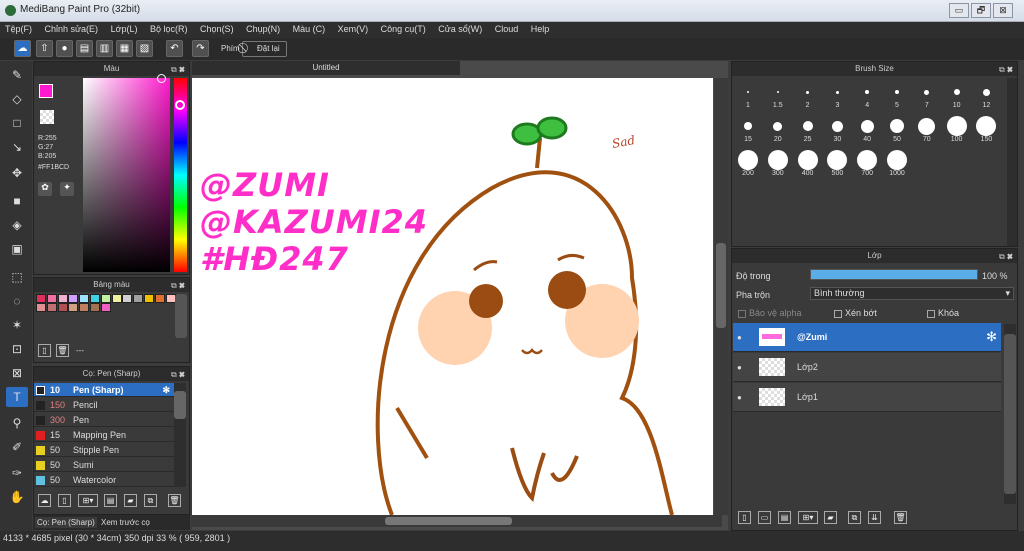  What do you see at coordinates (110, 500) in the screenshot?
I see `brush-page-icon: ▤` at bounding box center [110, 500].